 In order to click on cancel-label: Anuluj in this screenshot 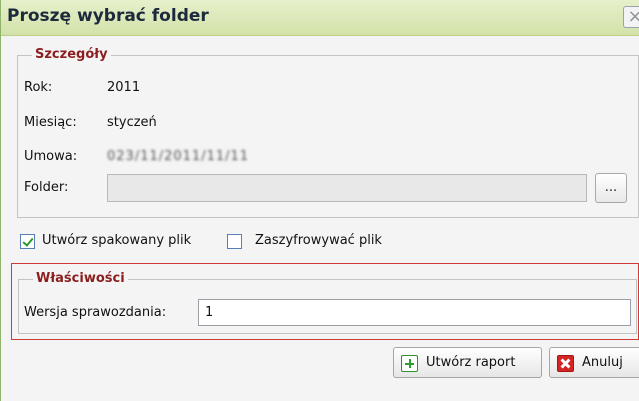, I will do `click(602, 362)`.